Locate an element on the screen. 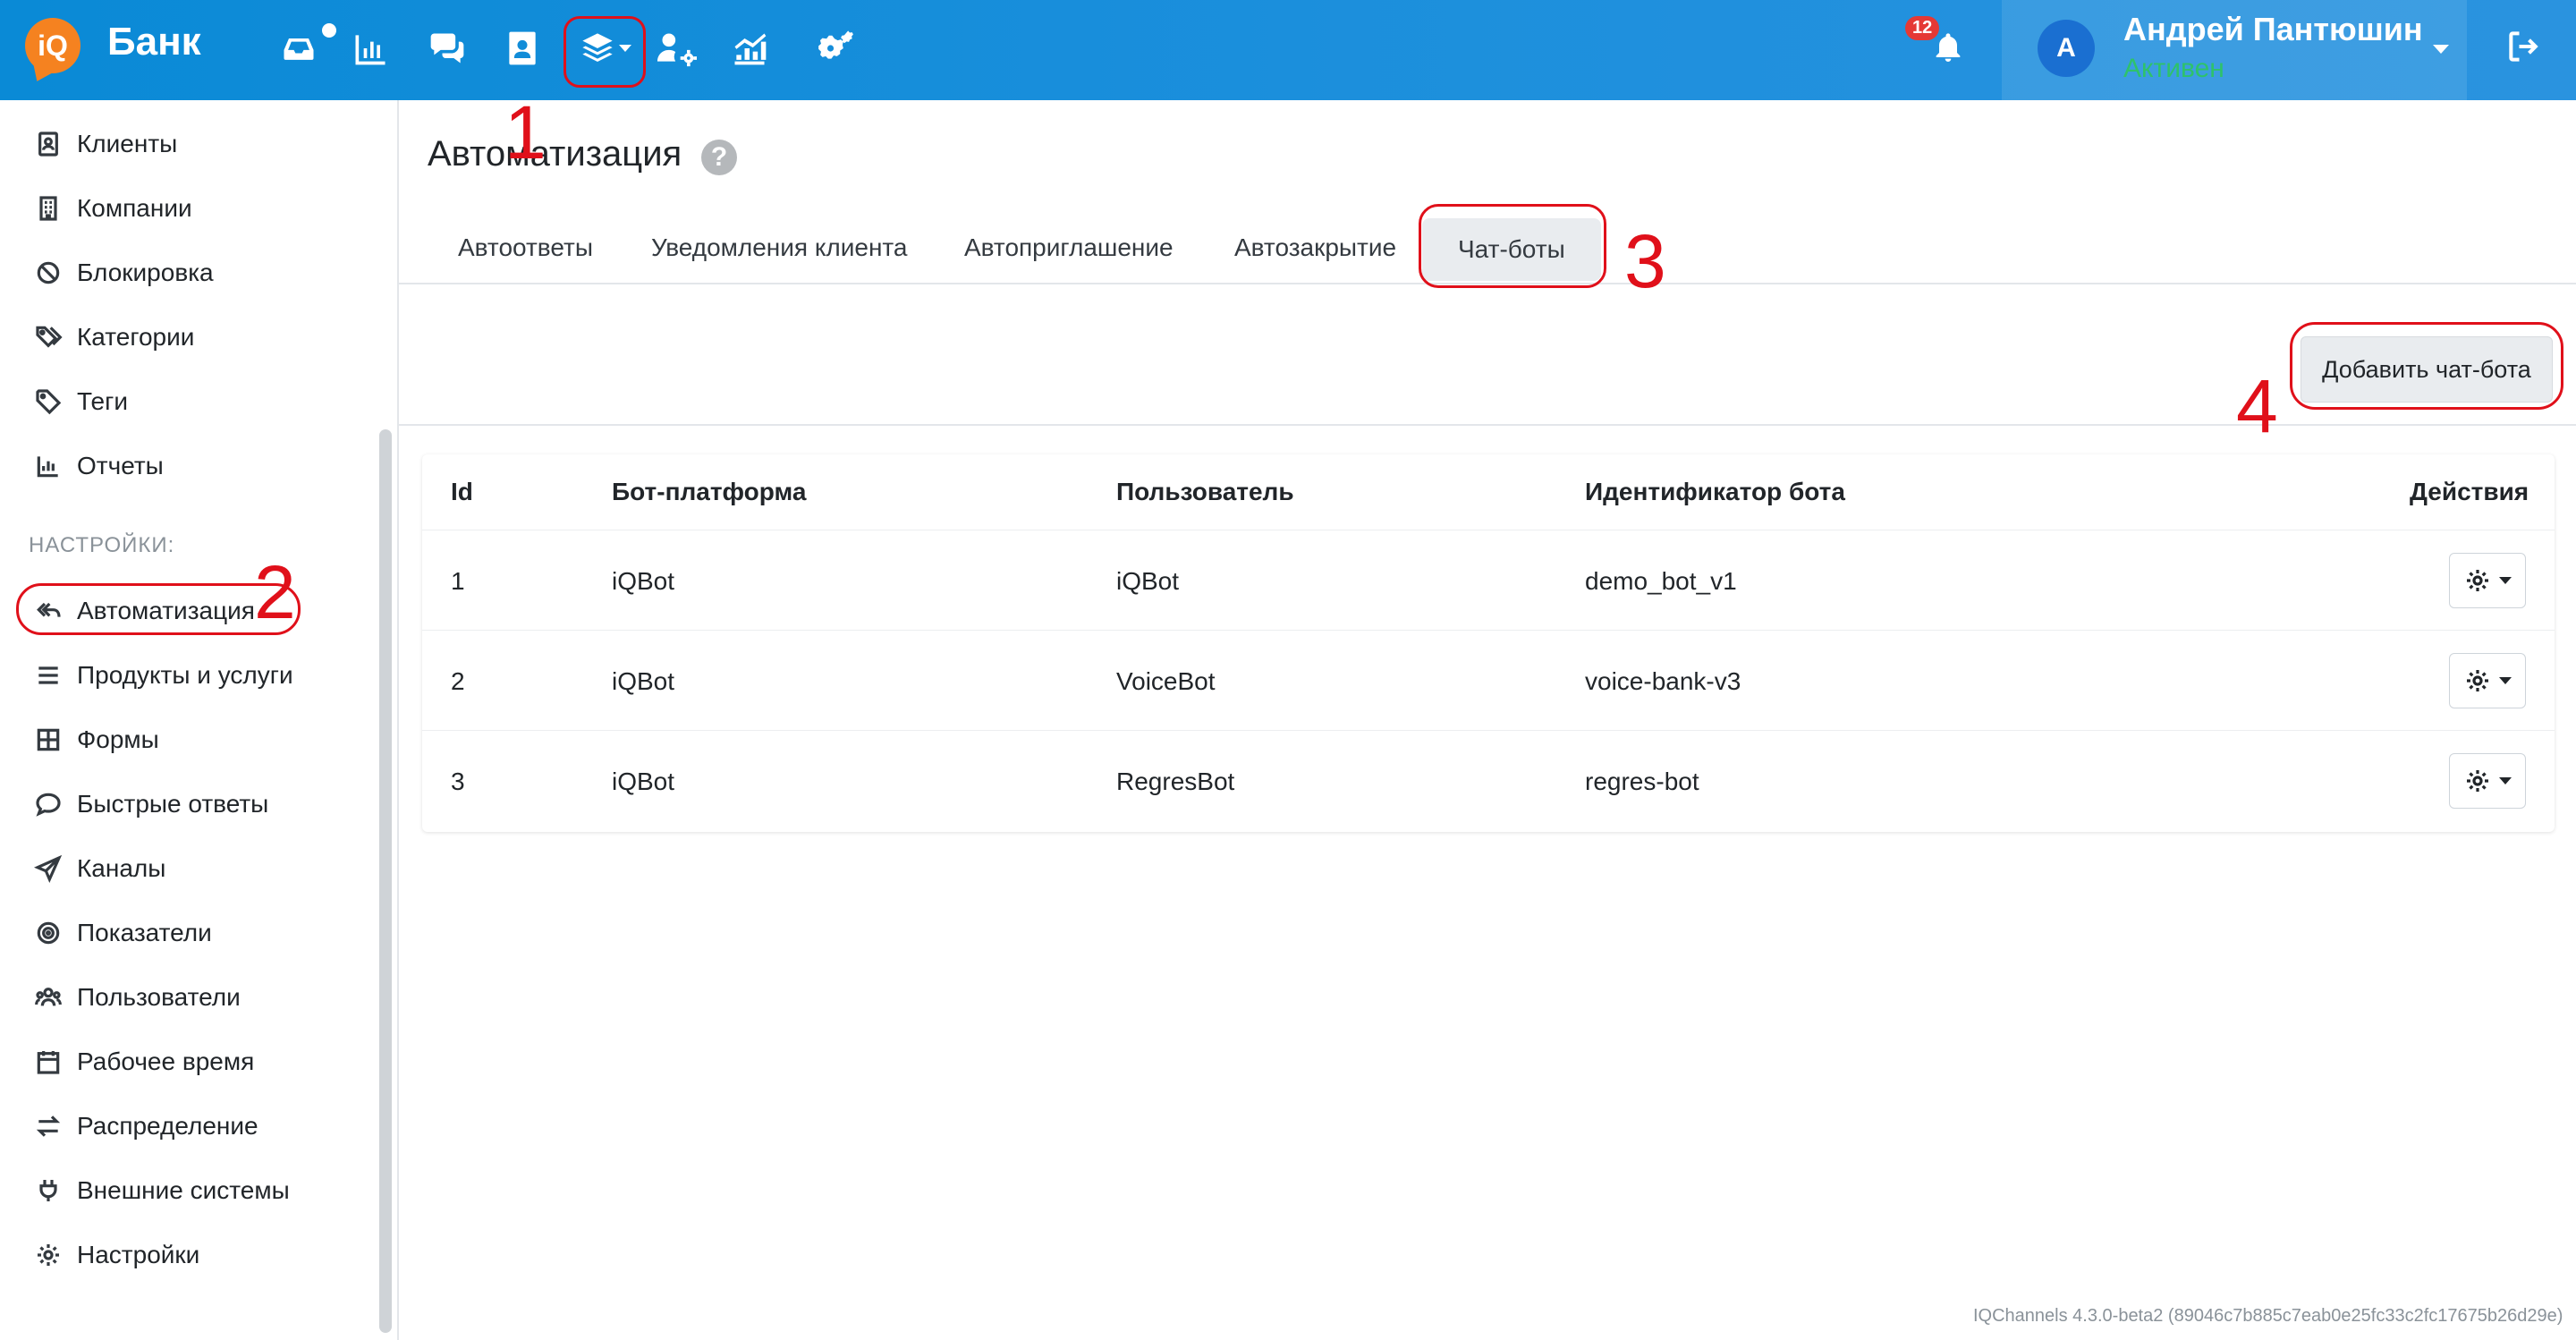 The height and width of the screenshot is (1340, 2576). sidebar-item-distribution: Распределение is located at coordinates (146, 1126).